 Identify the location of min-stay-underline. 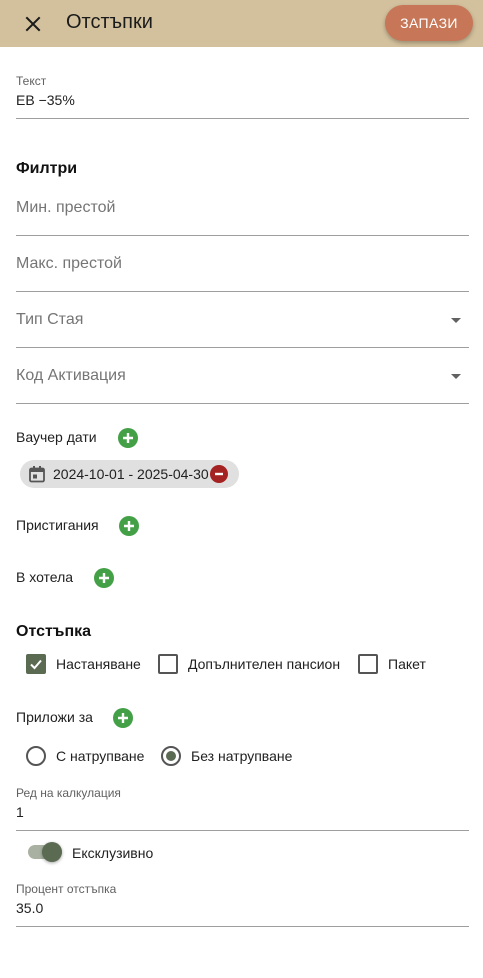
(242, 235).